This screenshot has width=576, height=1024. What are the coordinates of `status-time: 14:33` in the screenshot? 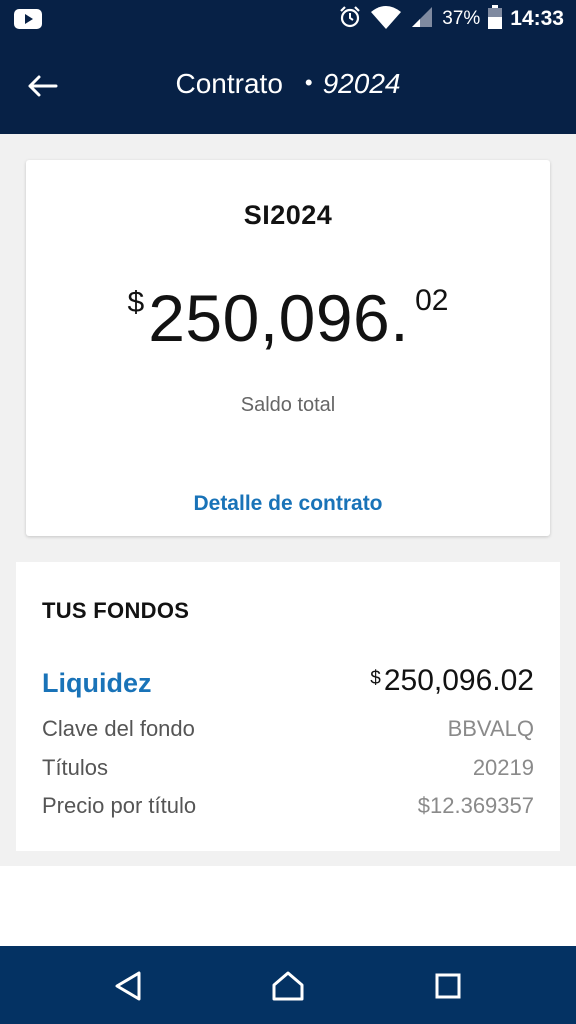 It's located at (537, 18).